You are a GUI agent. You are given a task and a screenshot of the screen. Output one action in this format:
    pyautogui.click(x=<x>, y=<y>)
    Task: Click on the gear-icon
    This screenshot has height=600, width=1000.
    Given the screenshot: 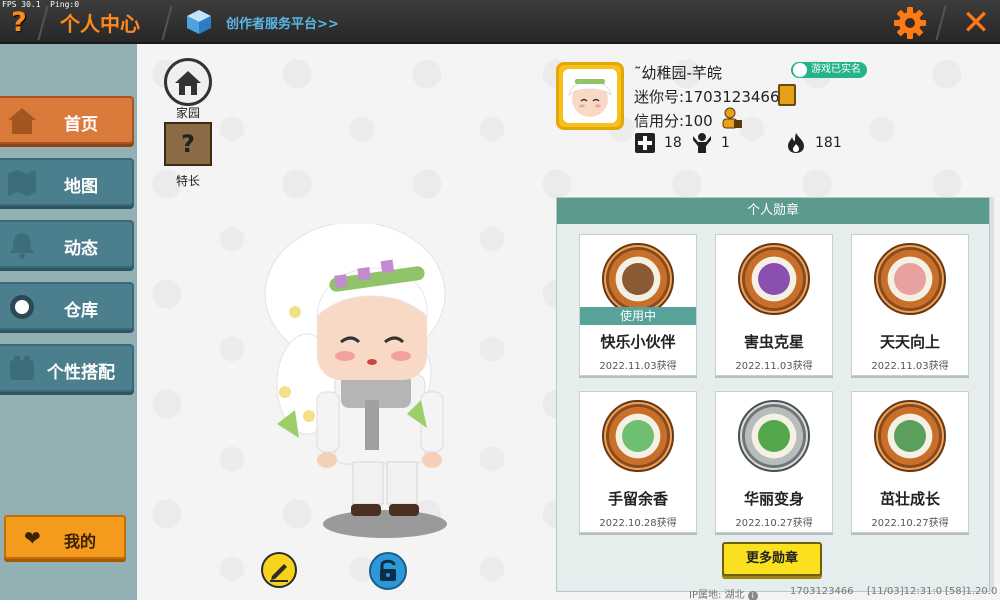 What is the action you would take?
    pyautogui.click(x=910, y=23)
    